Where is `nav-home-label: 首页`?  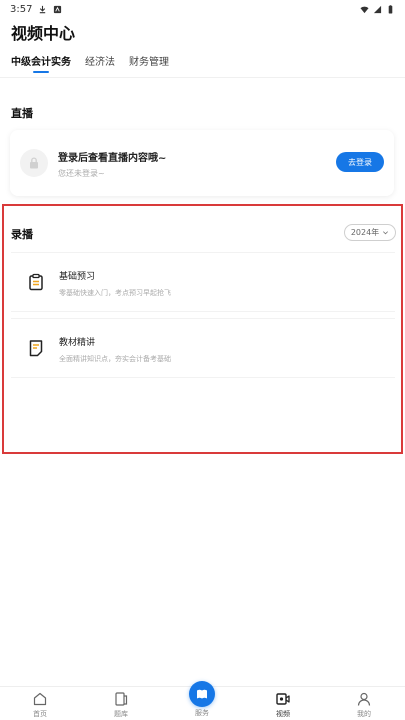
nav-home-label: 首页 is located at coordinates (40, 714).